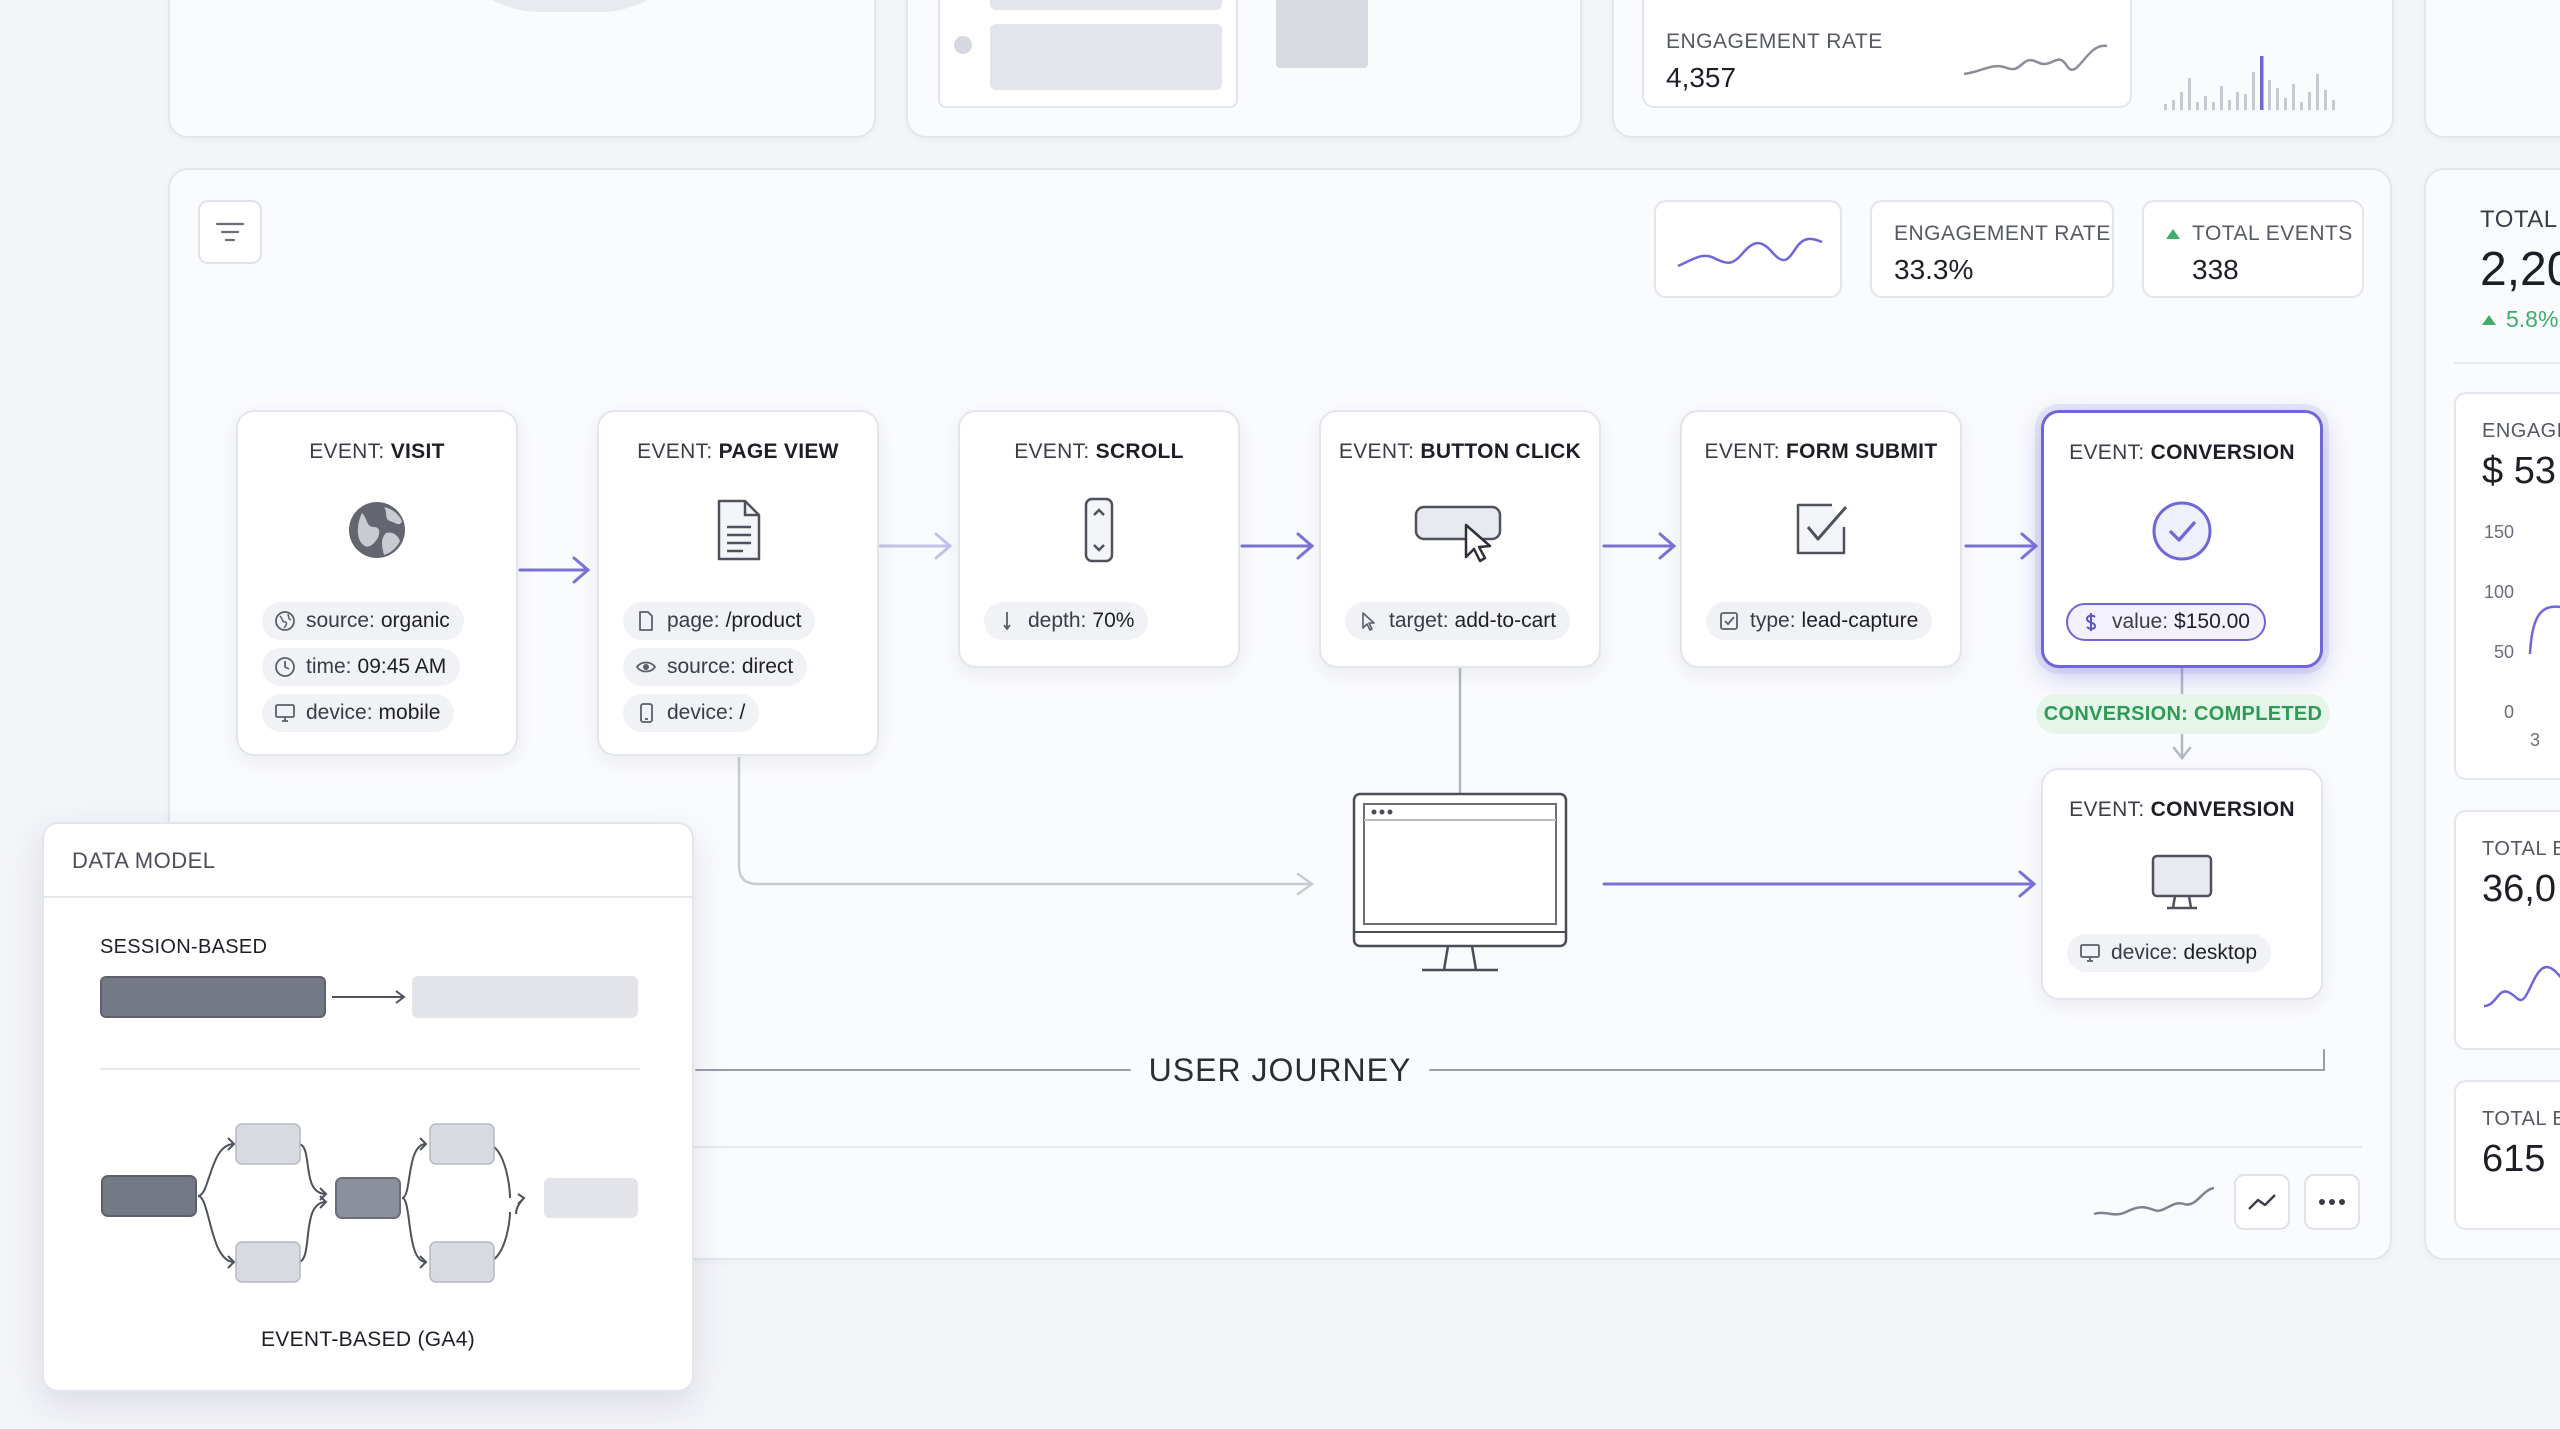 The height and width of the screenshot is (1429, 2560). I want to click on property-value: 09:45 AM, so click(402, 666).